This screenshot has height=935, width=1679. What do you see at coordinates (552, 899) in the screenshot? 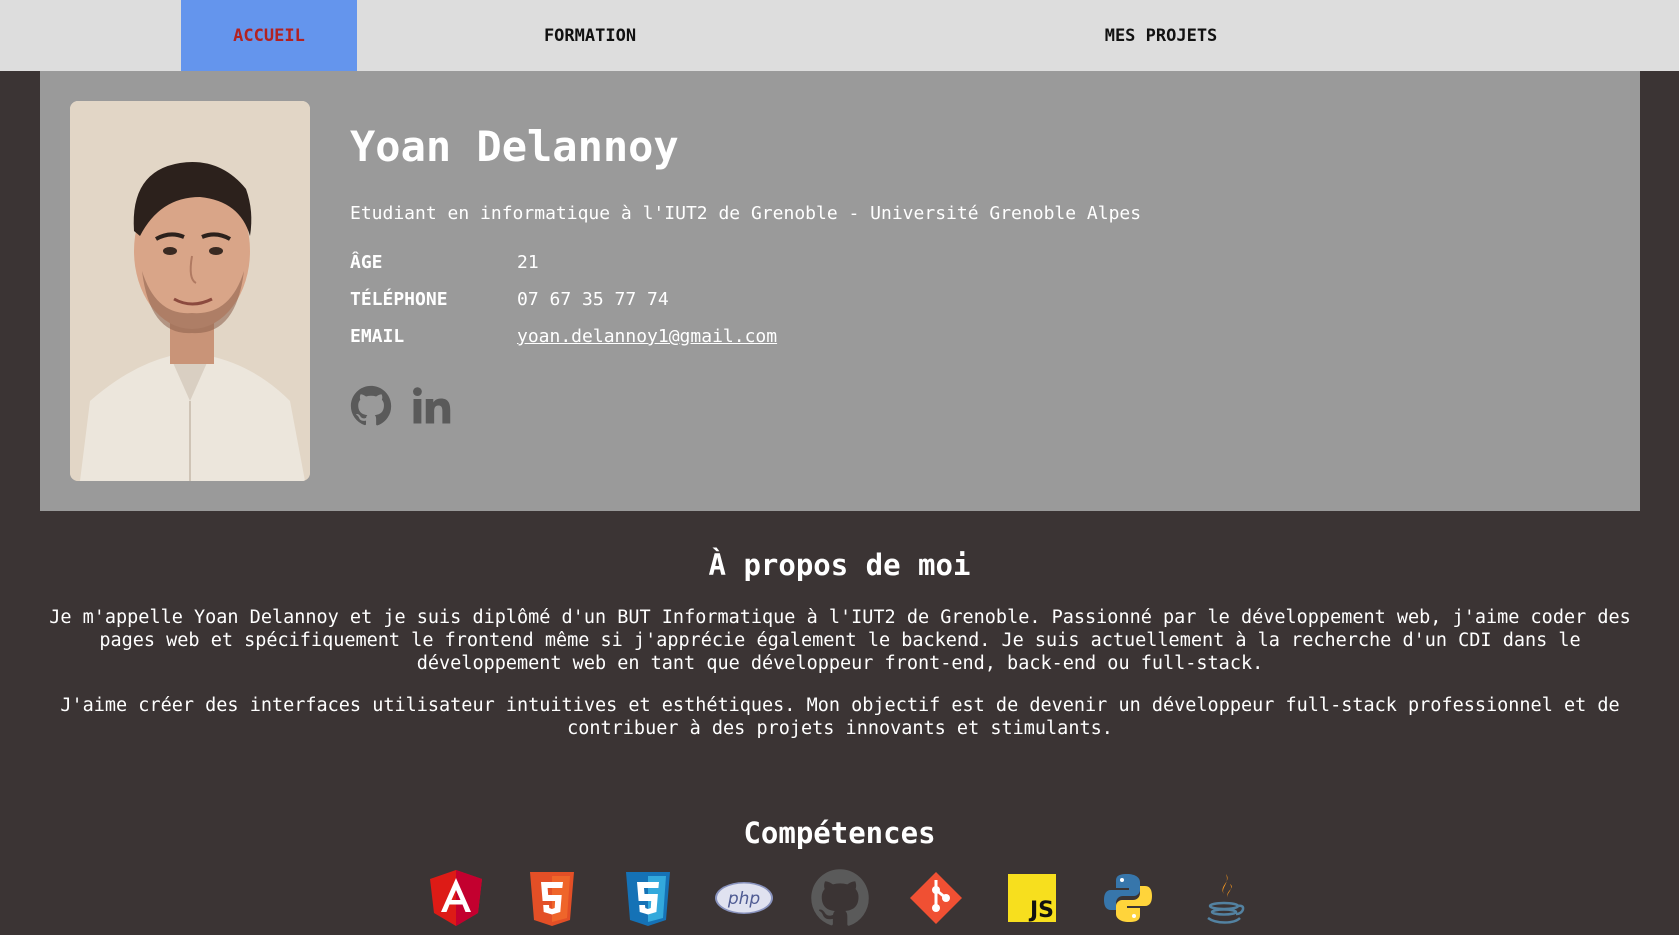
I see `html5-icon` at bounding box center [552, 899].